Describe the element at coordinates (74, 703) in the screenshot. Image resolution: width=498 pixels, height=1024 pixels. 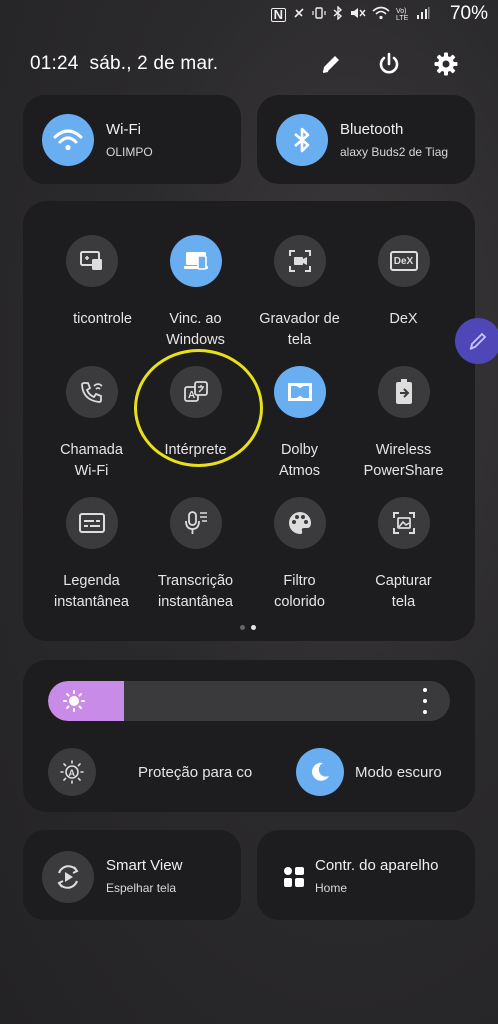
I see `sun-icon` at that location.